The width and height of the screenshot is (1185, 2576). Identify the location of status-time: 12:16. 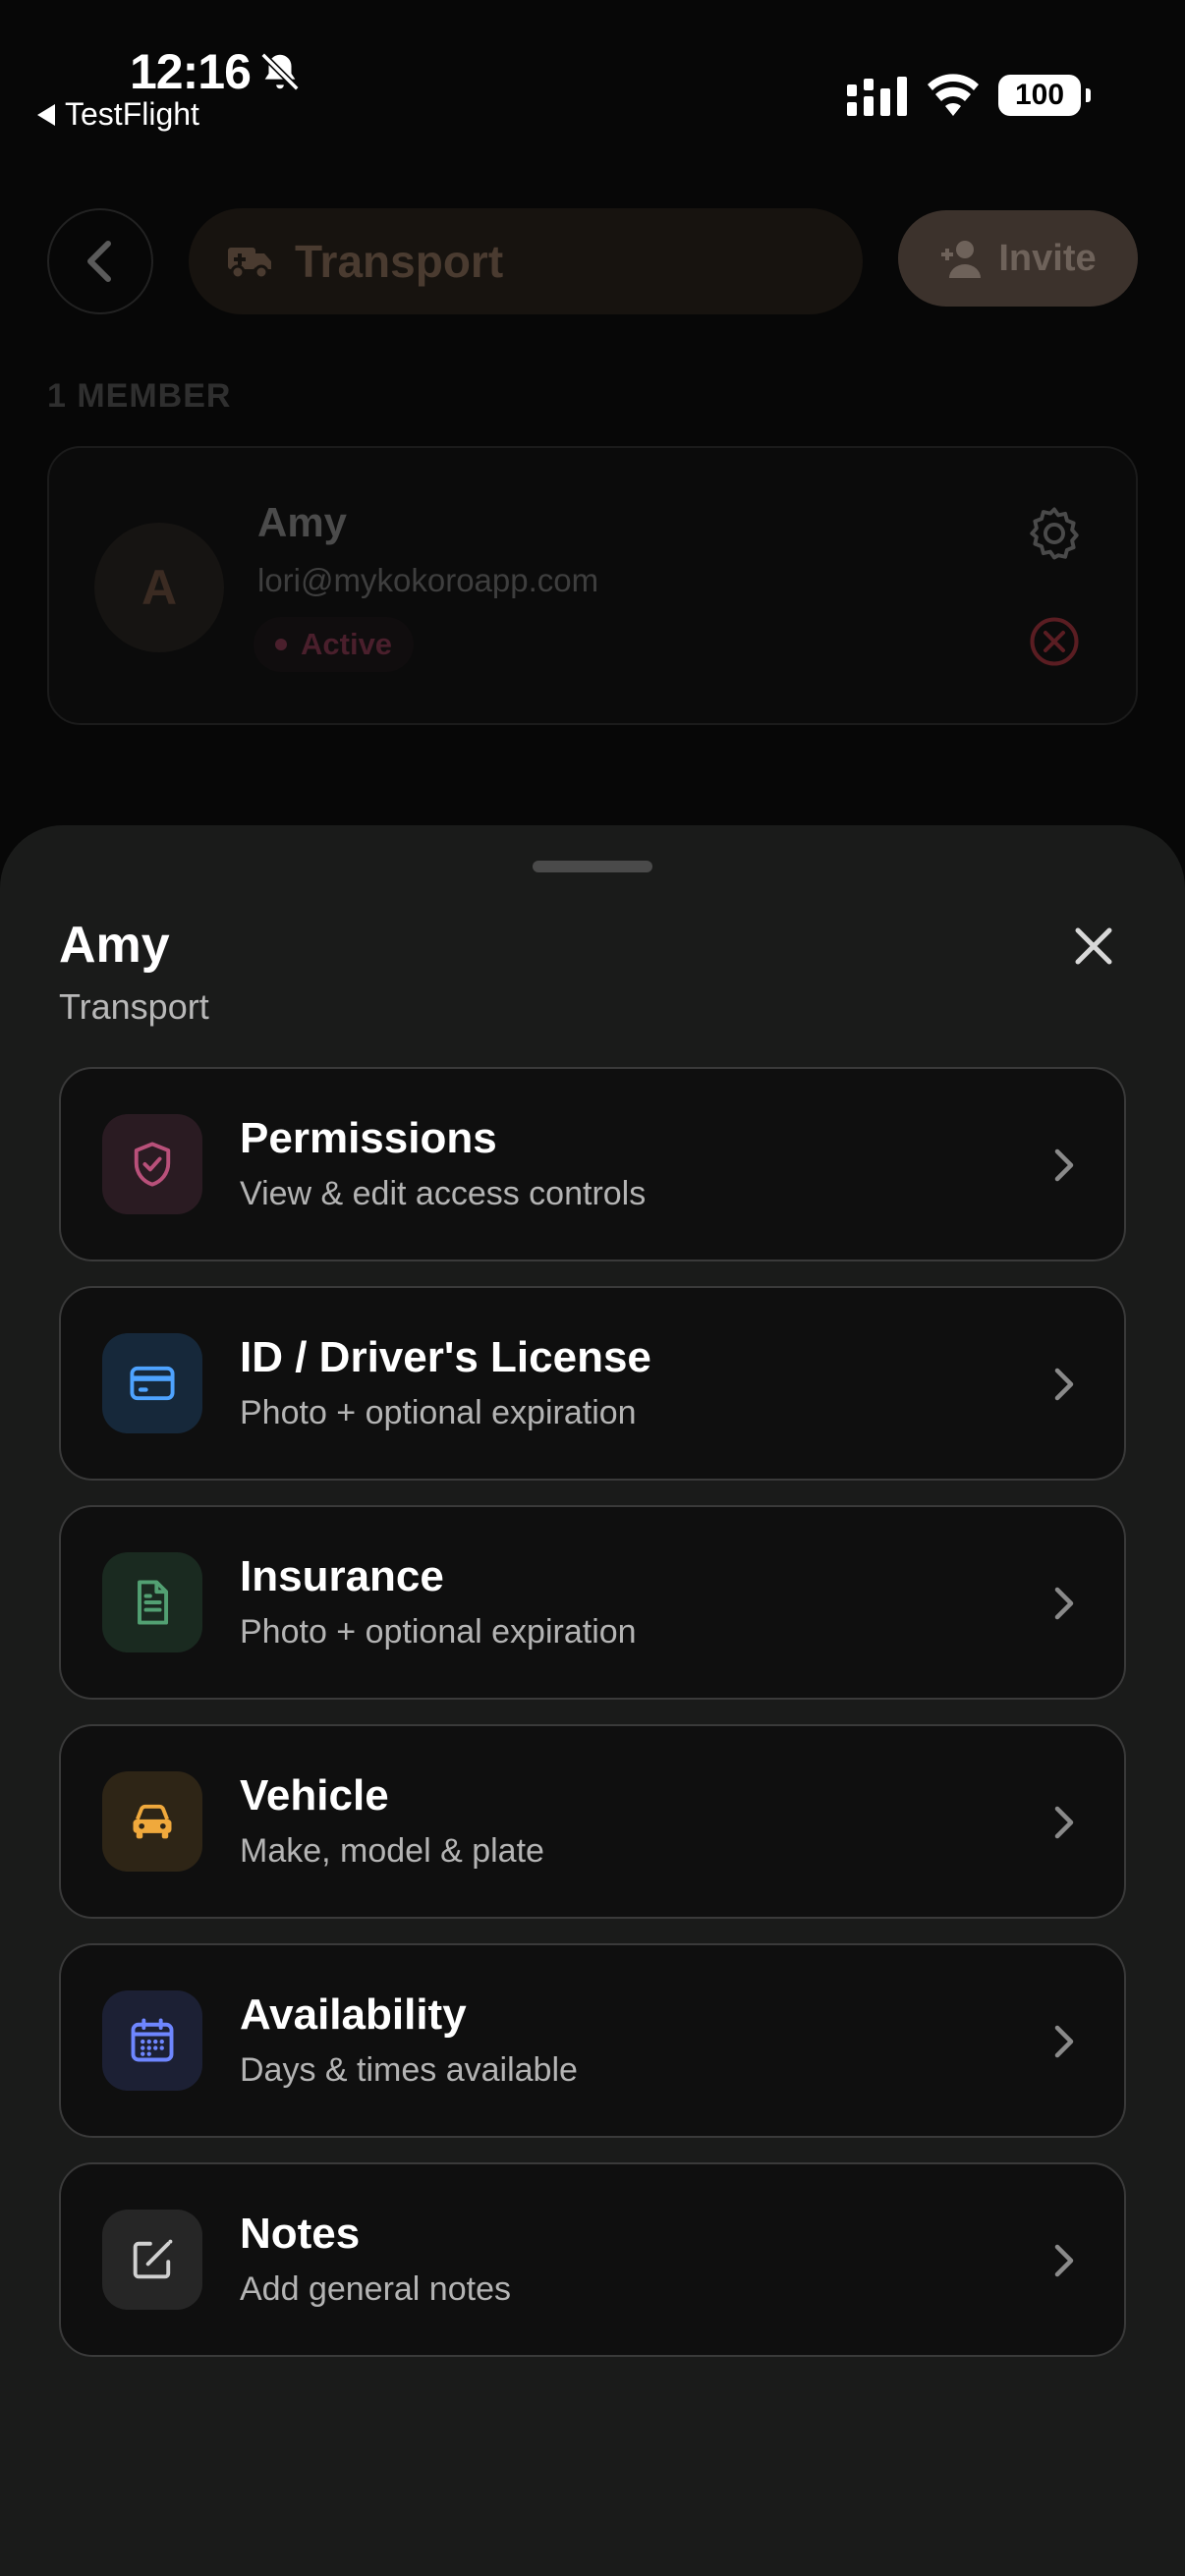
(191, 71).